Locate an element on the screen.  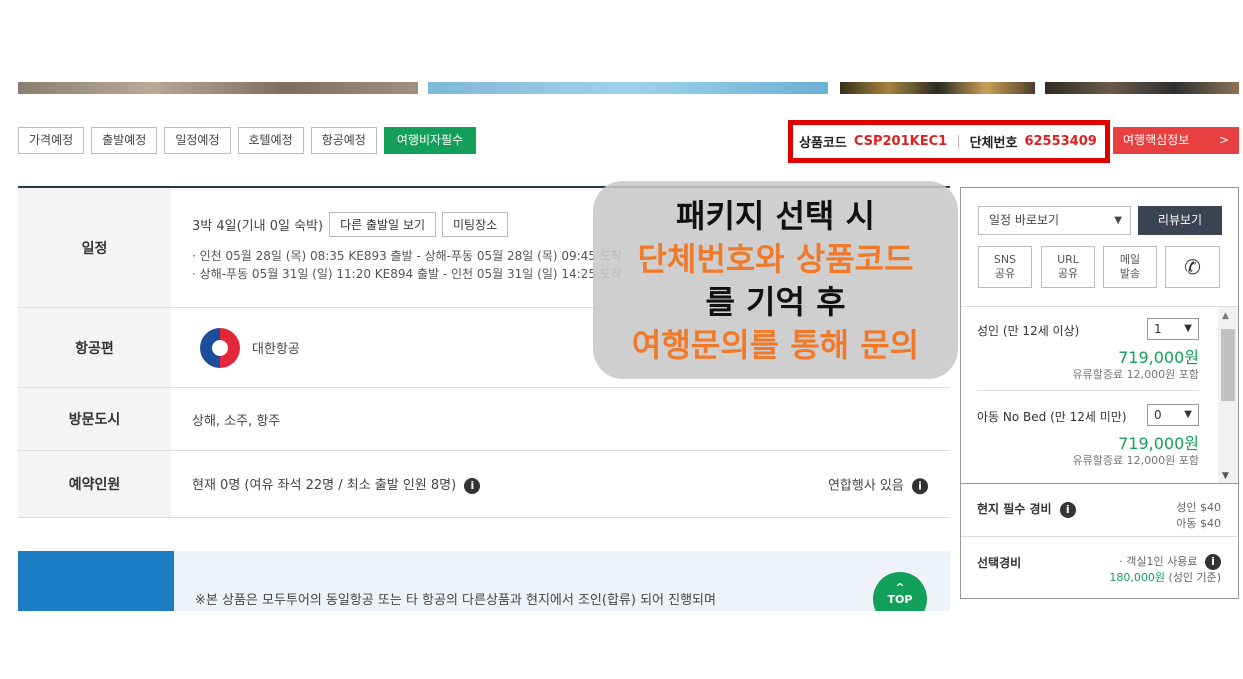
annotation-overlay: 패키지 선택 시 단체번호와 상품코드 를 기억 후 여행문의를 통해 문의 is located at coordinates (775, 280).